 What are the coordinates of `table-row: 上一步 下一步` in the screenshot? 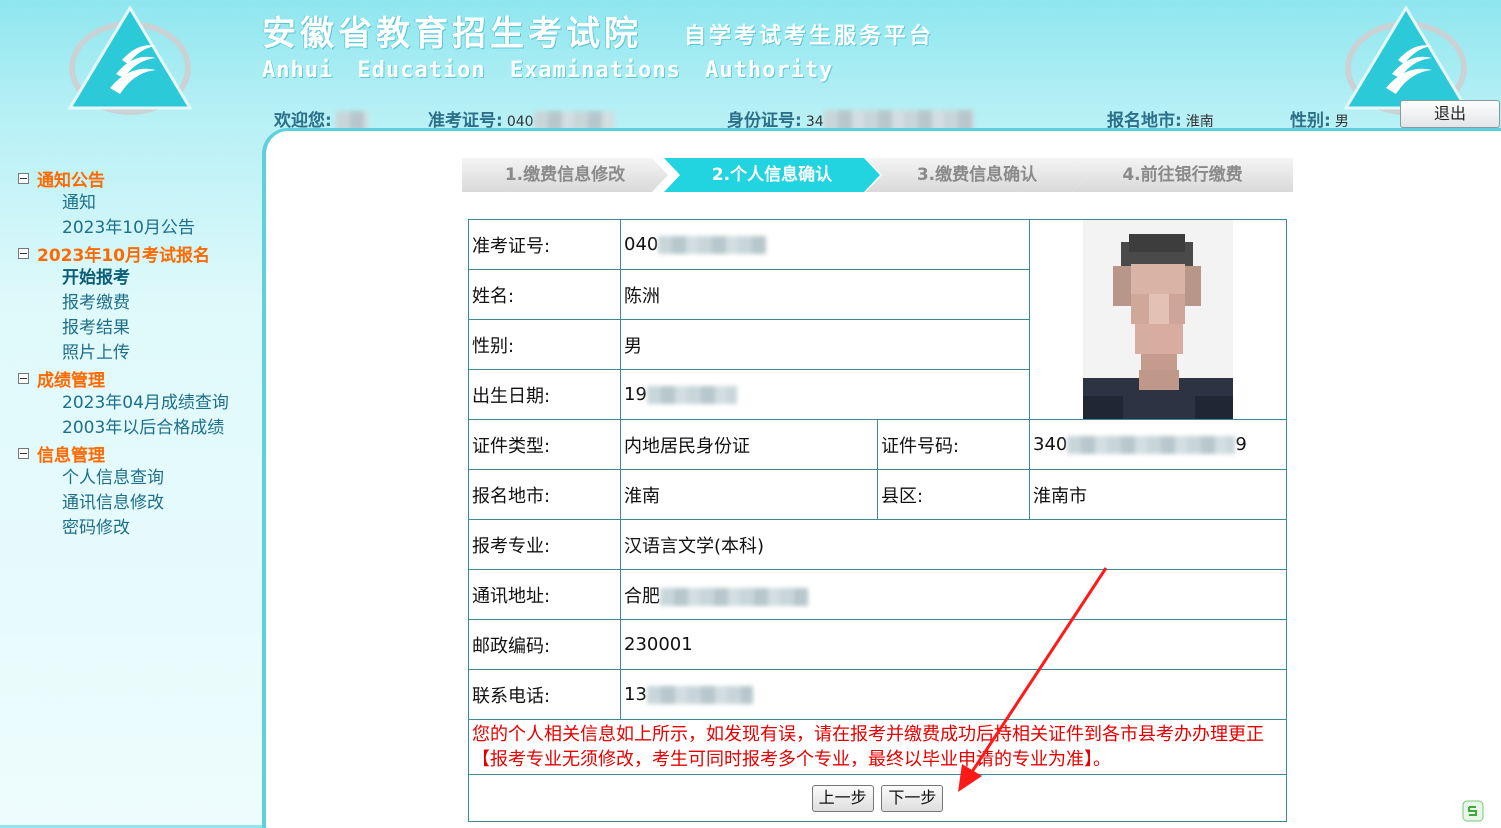 It's located at (877, 798).